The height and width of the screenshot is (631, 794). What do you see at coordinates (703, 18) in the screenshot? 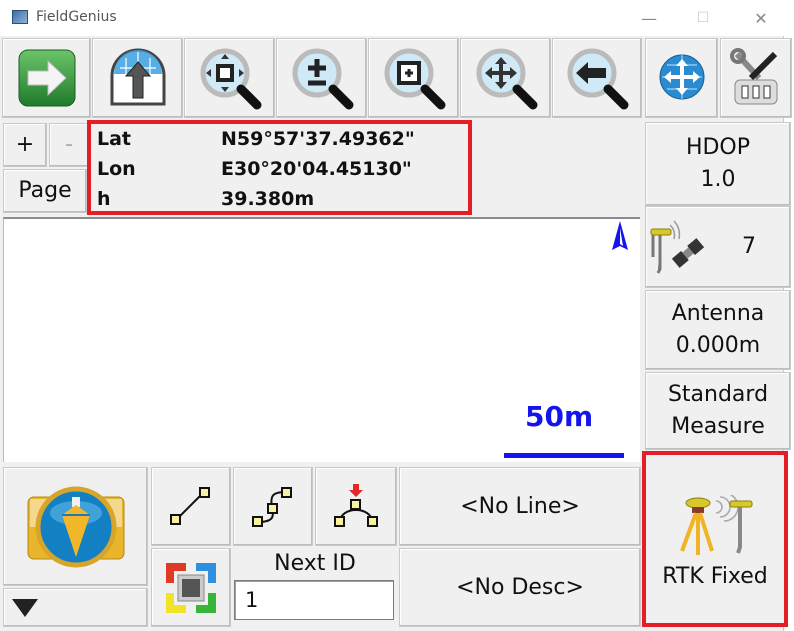
I see `maximize-button: ☐` at bounding box center [703, 18].